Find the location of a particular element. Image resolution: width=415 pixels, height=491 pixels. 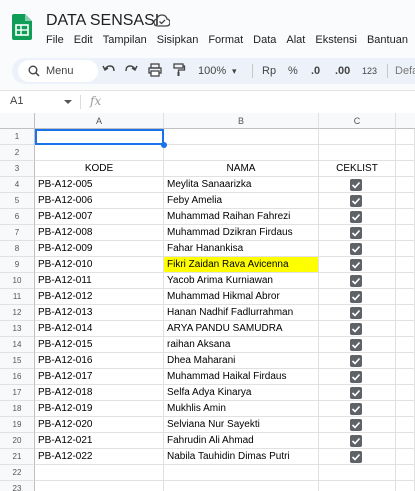

cell-nama: Hanan Nadhif Fadlurrahman is located at coordinates (241, 313).